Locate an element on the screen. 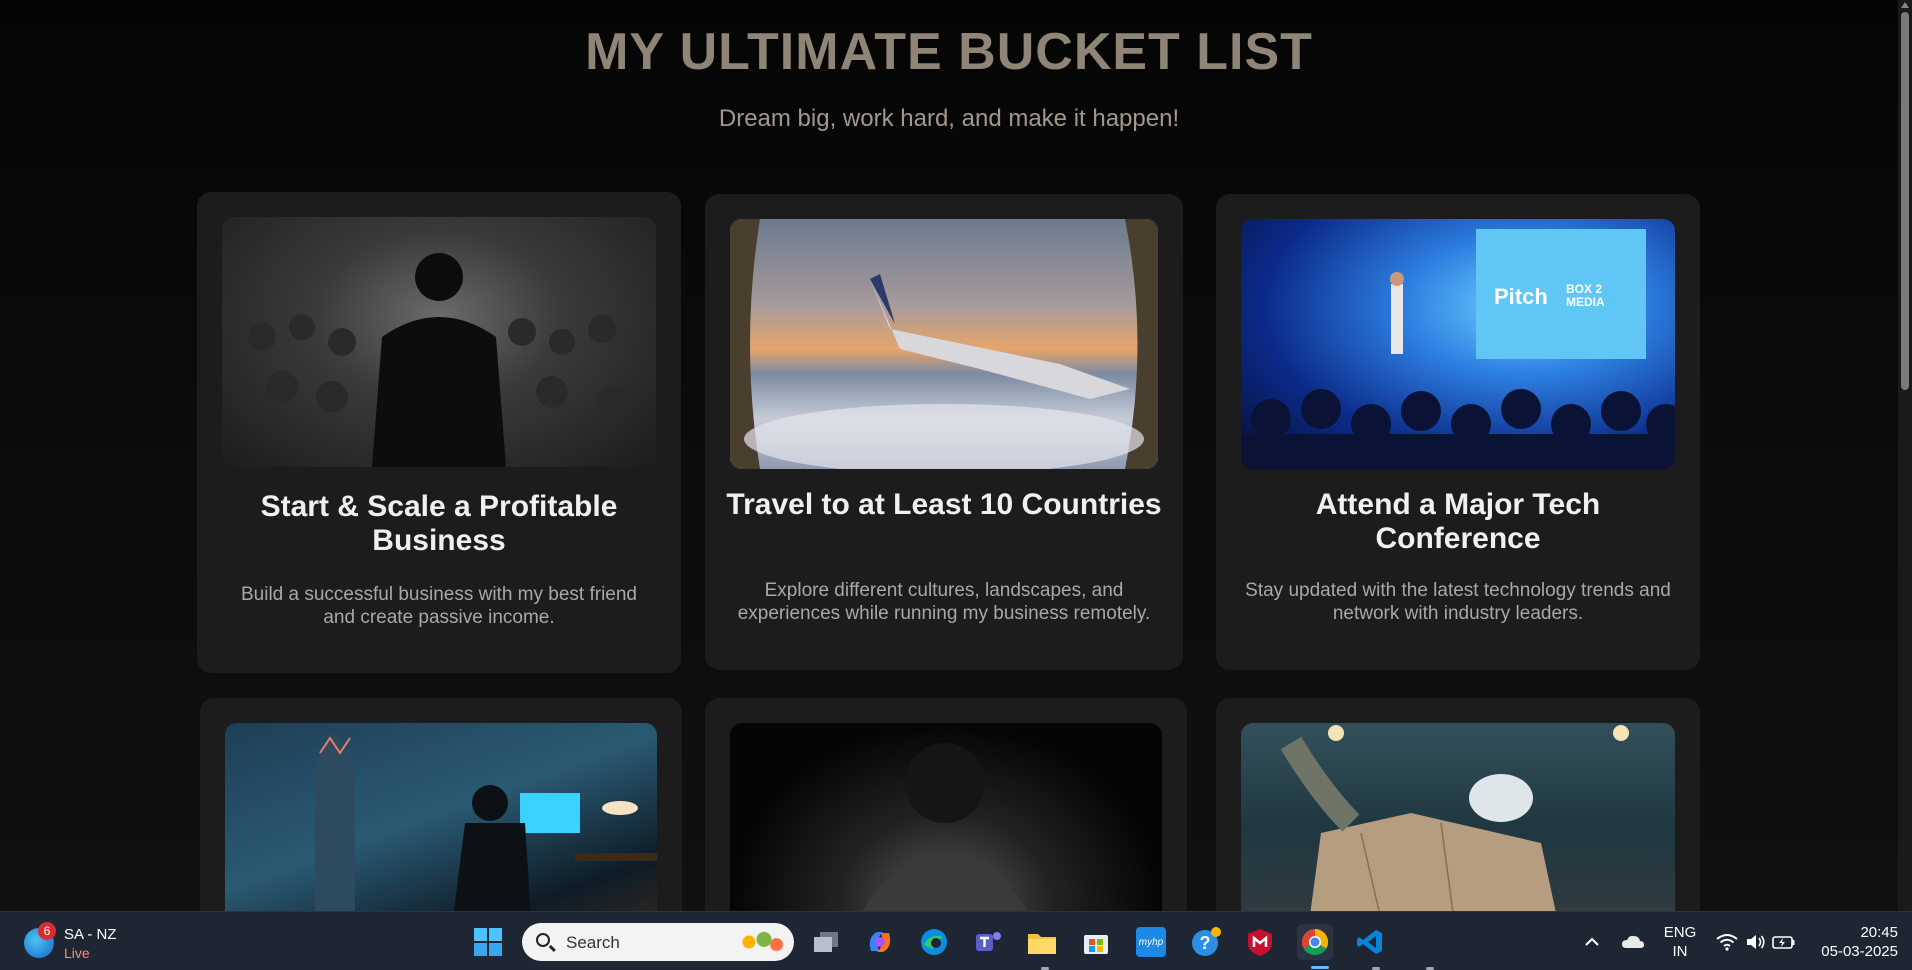 The image size is (1912, 970). tech-conference-image: Pitch BOX 2 MEDIA is located at coordinates (1458, 344).